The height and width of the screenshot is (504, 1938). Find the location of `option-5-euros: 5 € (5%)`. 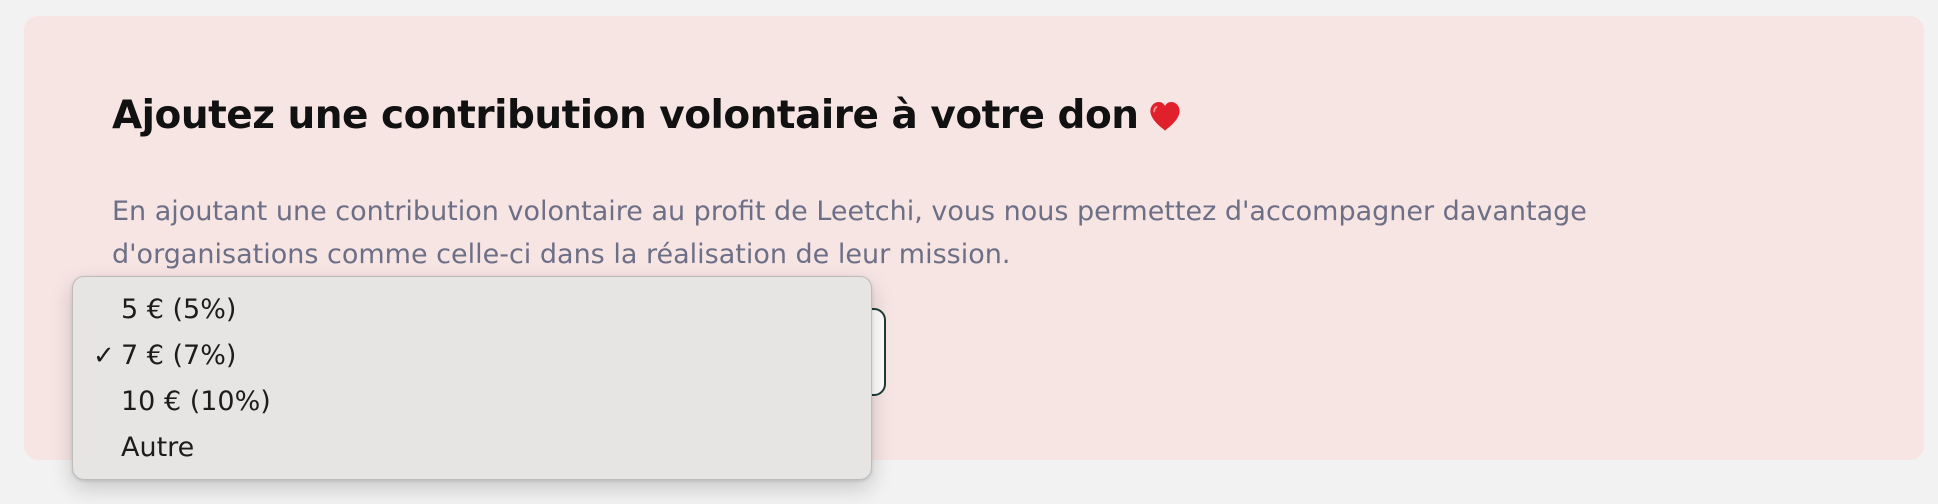

option-5-euros: 5 € (5%) is located at coordinates (472, 310).